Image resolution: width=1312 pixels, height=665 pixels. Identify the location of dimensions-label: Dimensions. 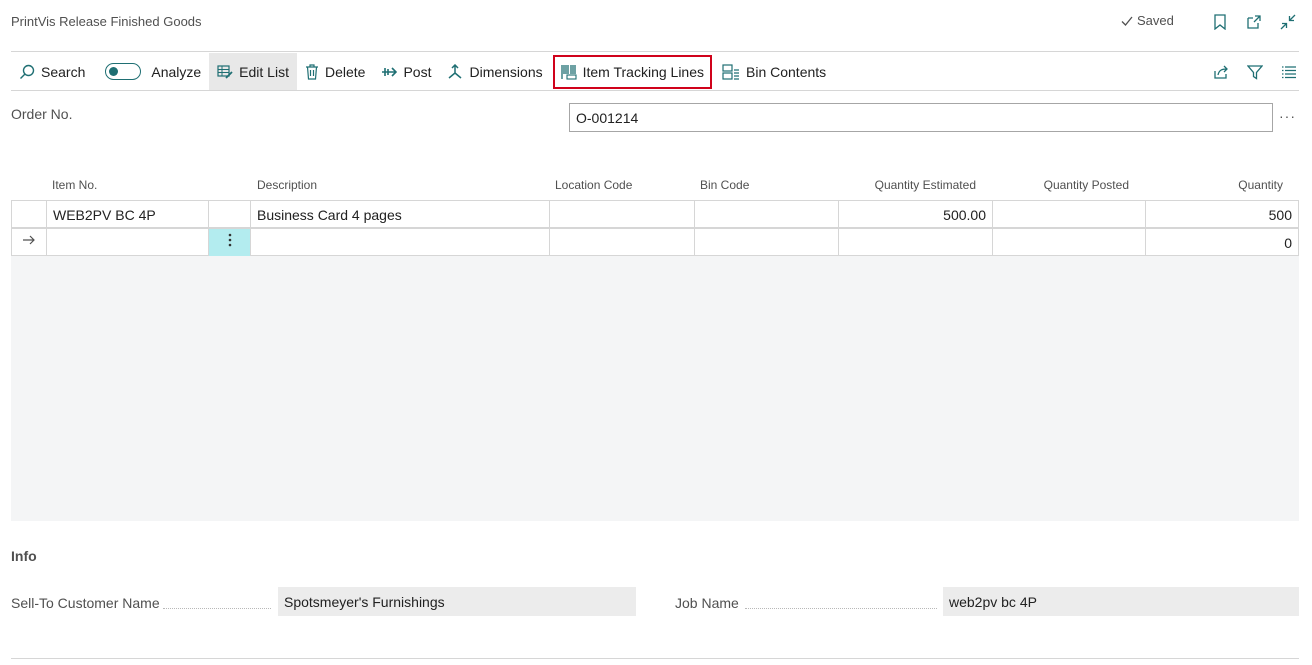
(506, 71).